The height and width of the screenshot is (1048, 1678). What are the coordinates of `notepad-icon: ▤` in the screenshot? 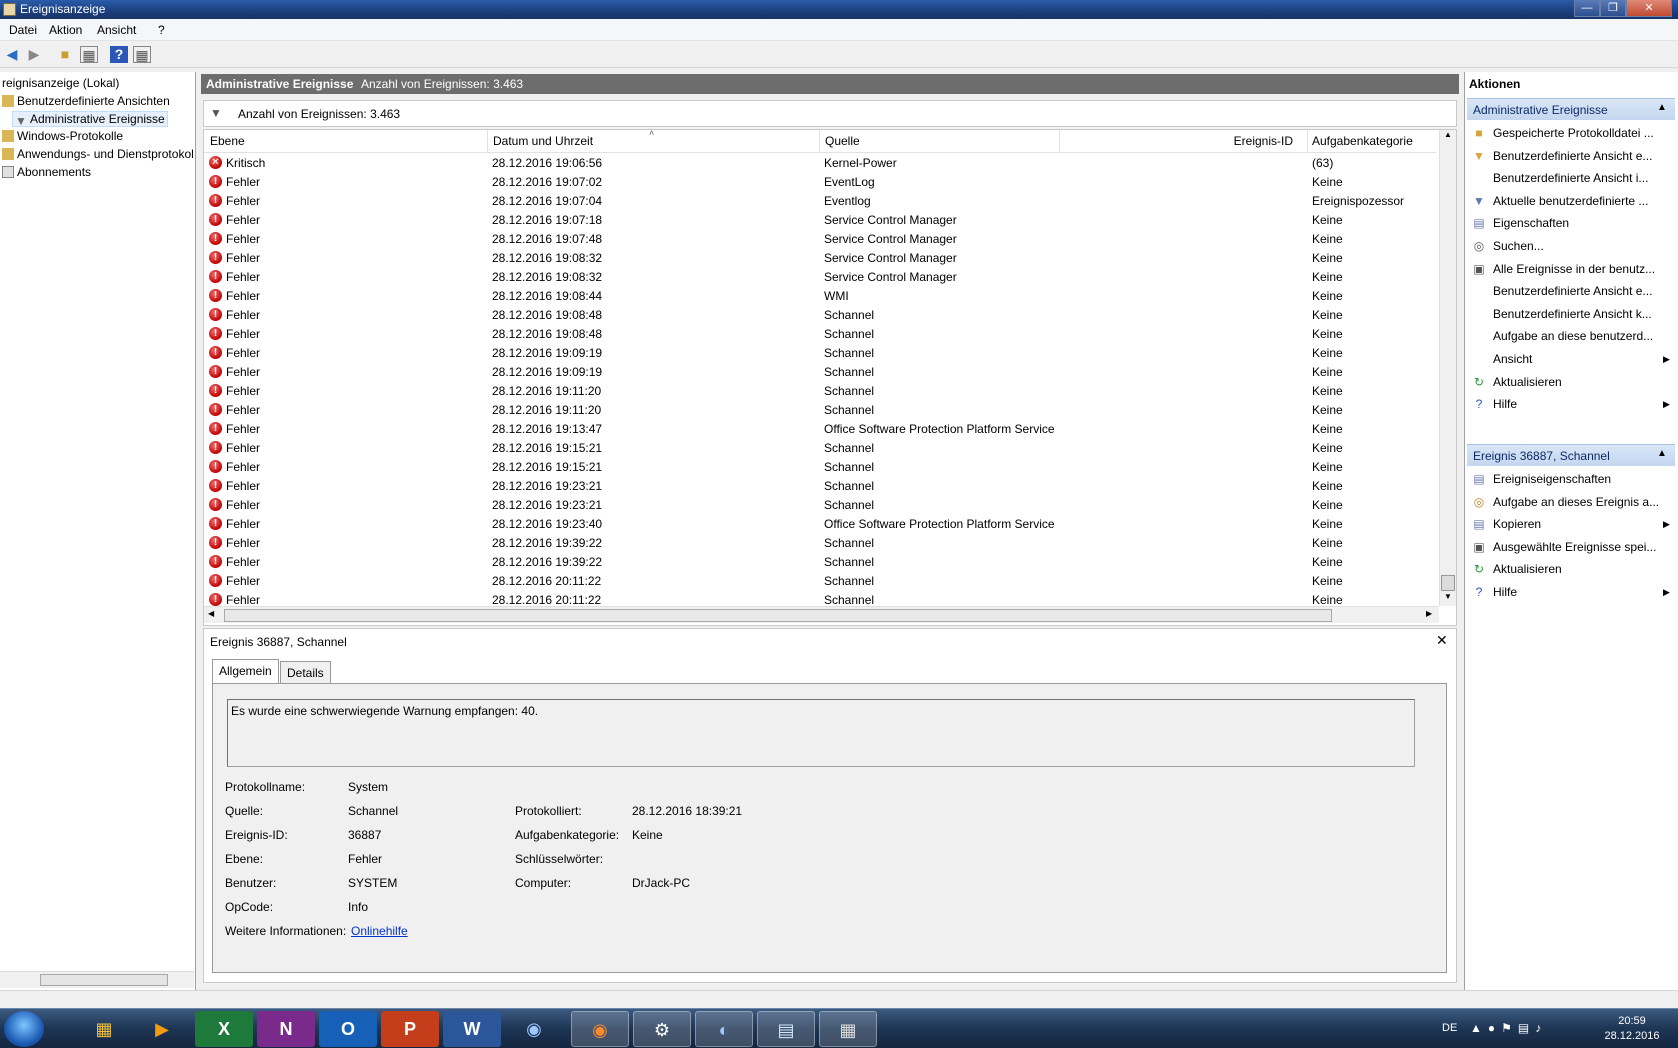 It's located at (786, 1029).